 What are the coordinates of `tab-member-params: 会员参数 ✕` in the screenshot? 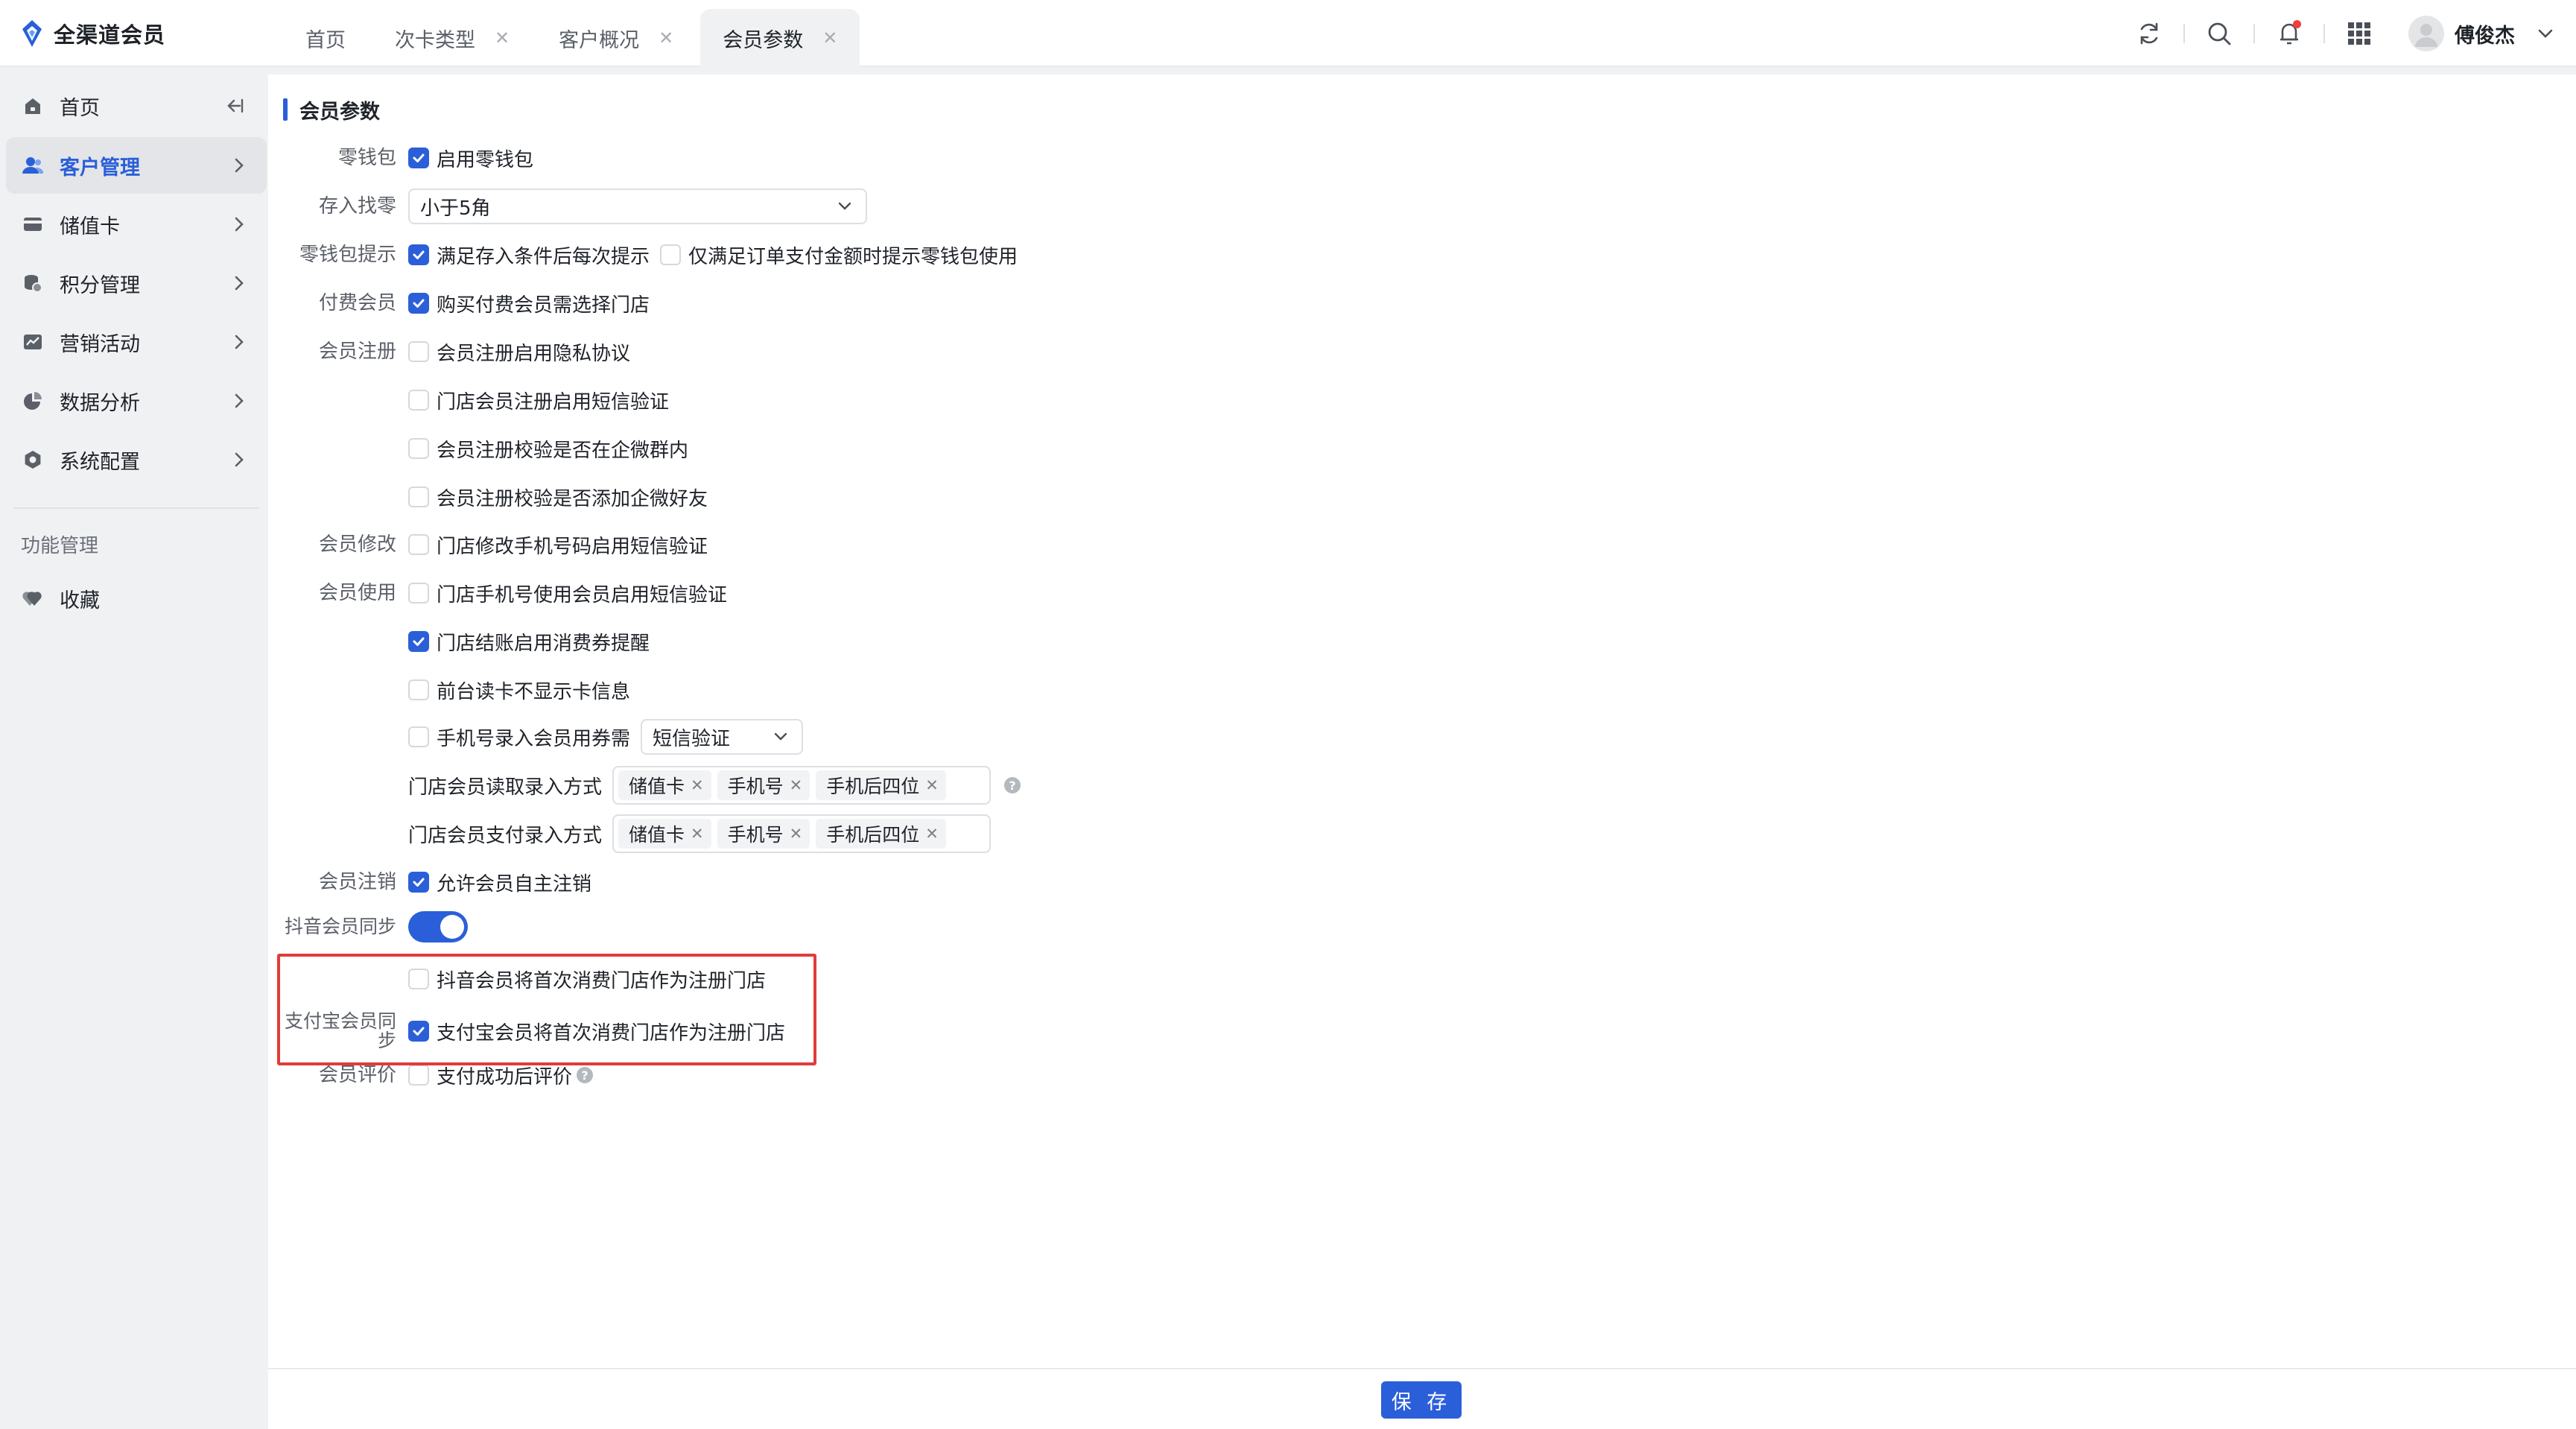 It's located at (780, 38).